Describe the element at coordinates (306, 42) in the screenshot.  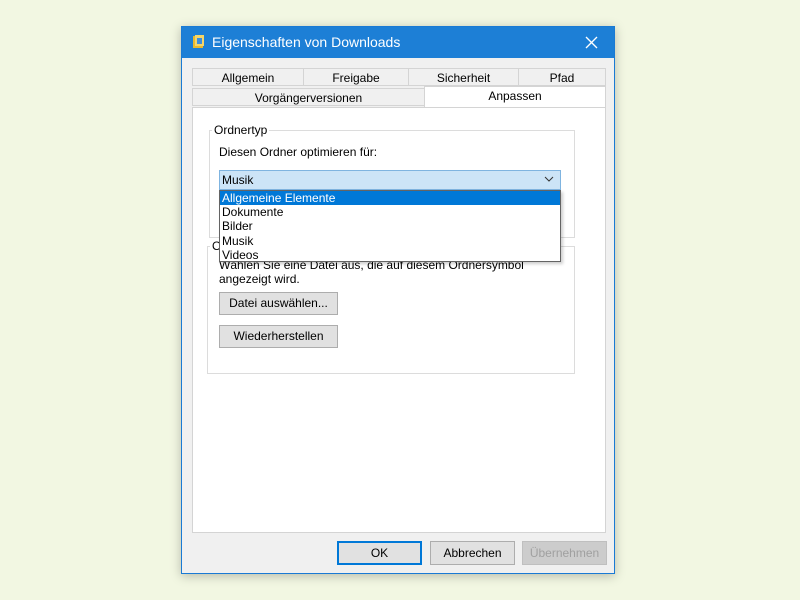
I see `window-title: Eigenschaften von Downloads` at that location.